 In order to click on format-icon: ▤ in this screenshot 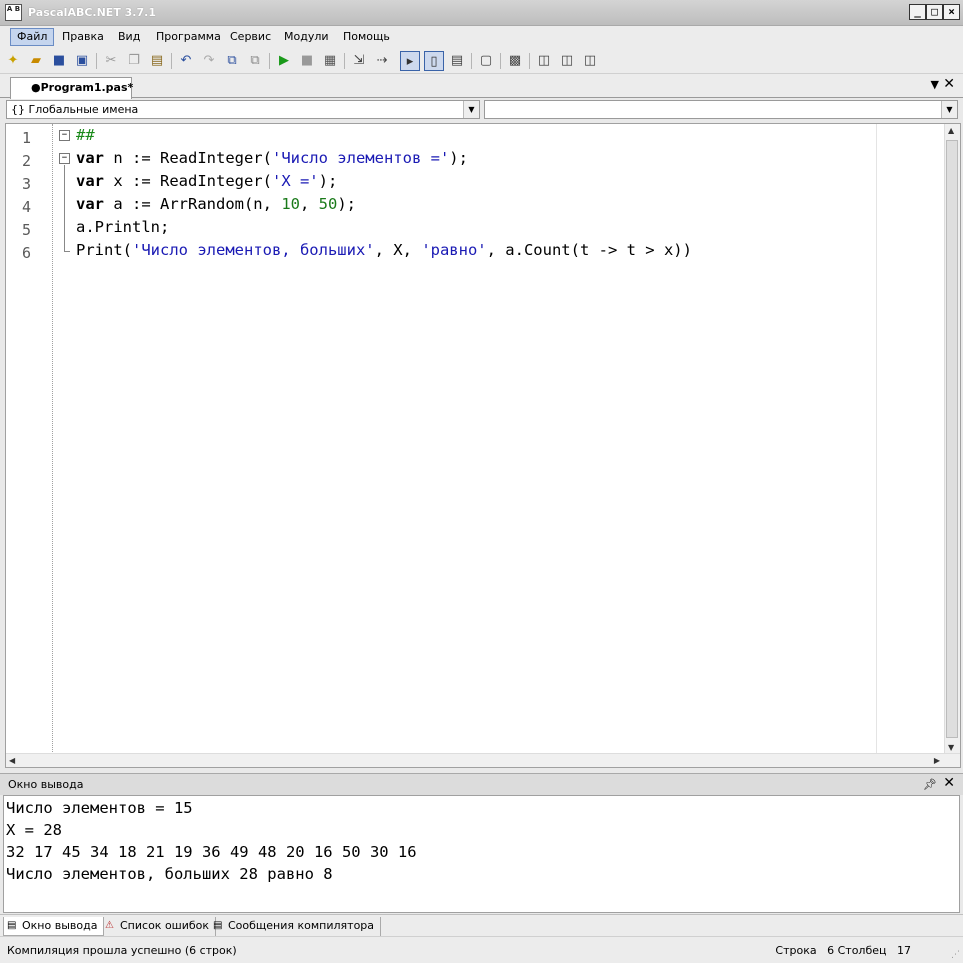, I will do `click(457, 61)`.